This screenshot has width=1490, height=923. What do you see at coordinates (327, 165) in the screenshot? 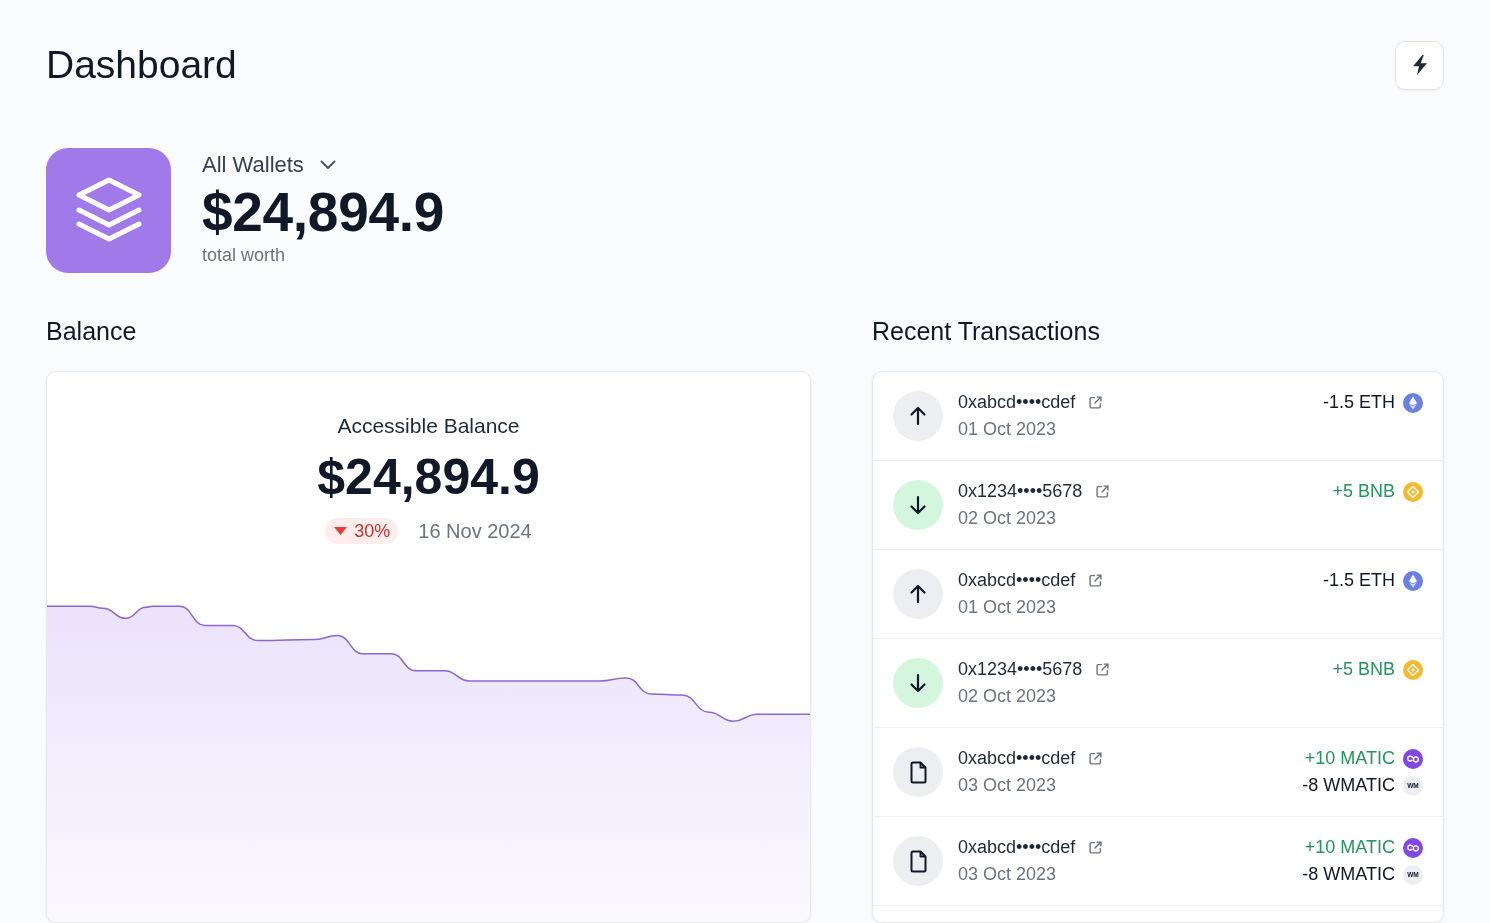
I see `chevron-down-icon` at bounding box center [327, 165].